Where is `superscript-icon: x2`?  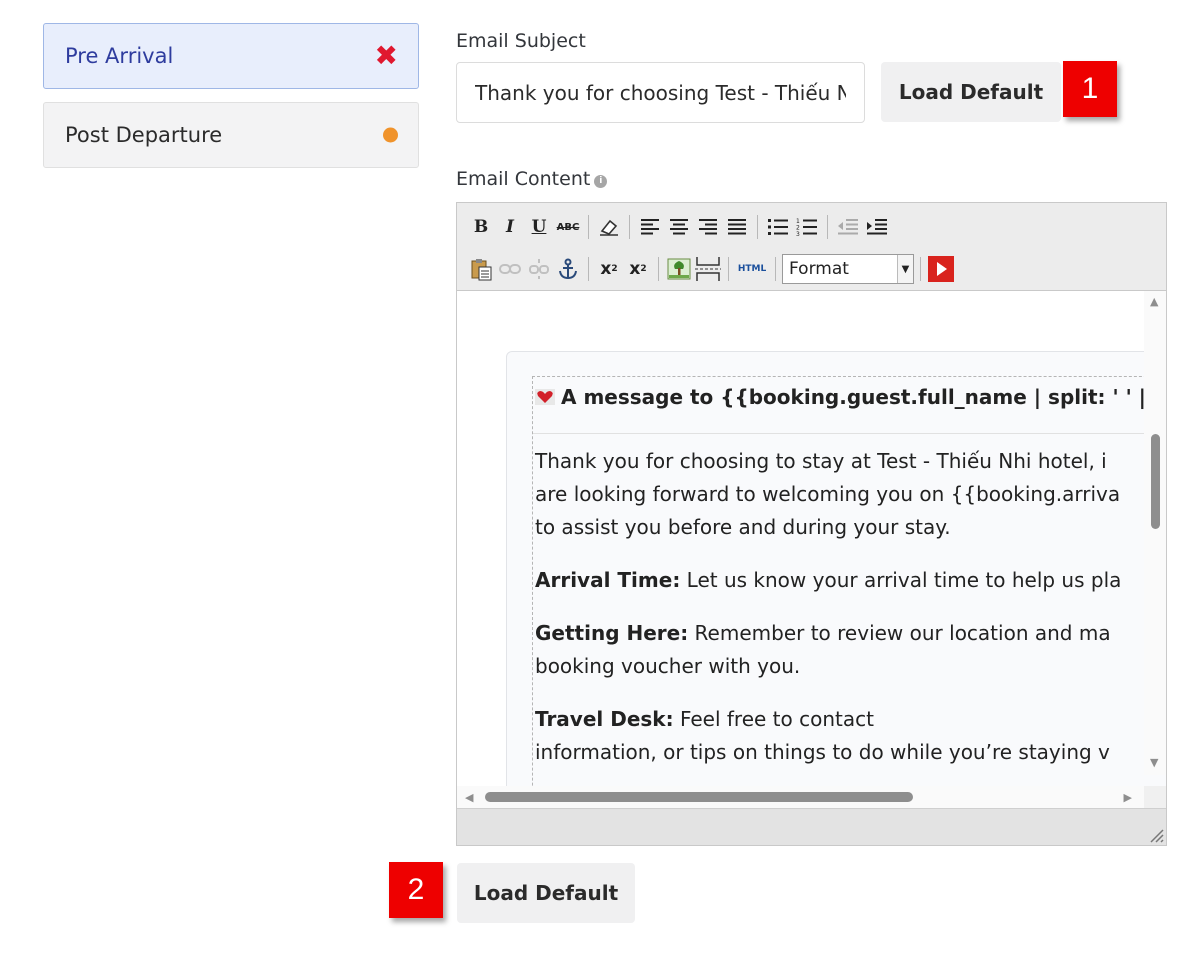
superscript-icon: x2 is located at coordinates (638, 269).